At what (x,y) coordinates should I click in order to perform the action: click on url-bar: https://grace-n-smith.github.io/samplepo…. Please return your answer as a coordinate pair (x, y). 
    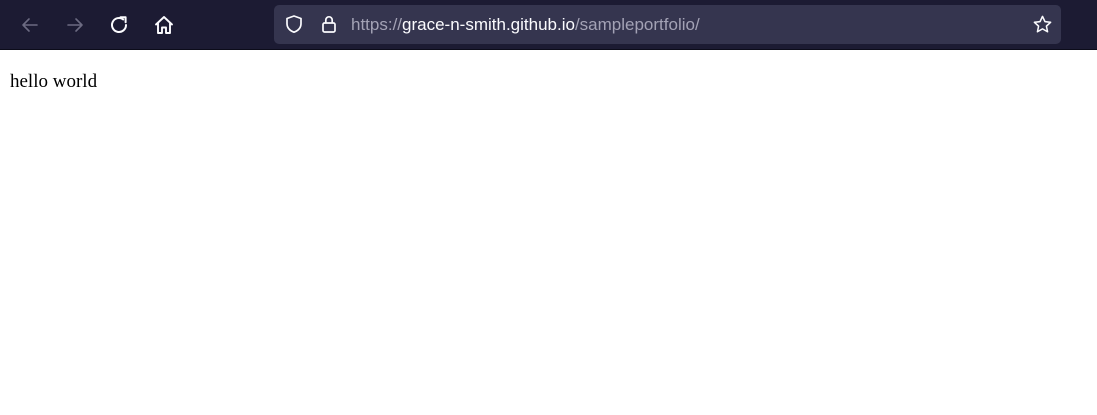
    Looking at the image, I should click on (667, 24).